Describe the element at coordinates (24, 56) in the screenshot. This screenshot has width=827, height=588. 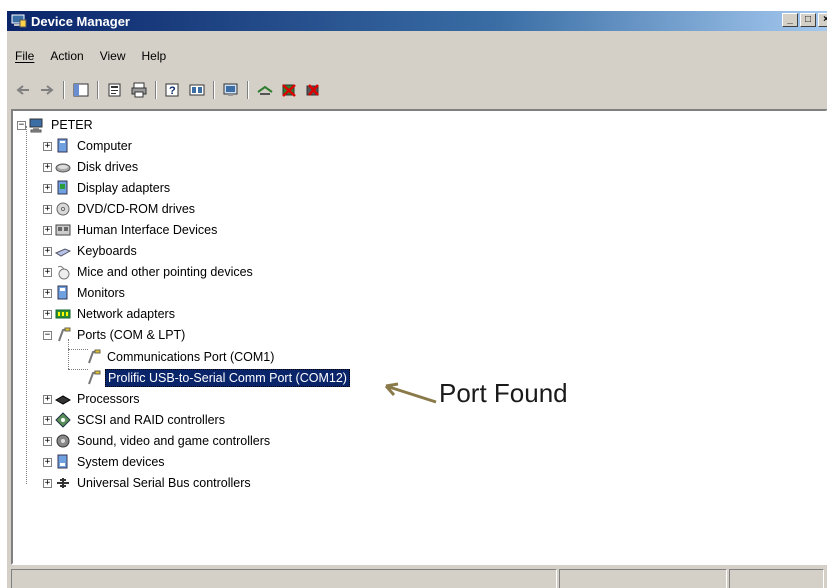
I see `menu-file: File` at that location.